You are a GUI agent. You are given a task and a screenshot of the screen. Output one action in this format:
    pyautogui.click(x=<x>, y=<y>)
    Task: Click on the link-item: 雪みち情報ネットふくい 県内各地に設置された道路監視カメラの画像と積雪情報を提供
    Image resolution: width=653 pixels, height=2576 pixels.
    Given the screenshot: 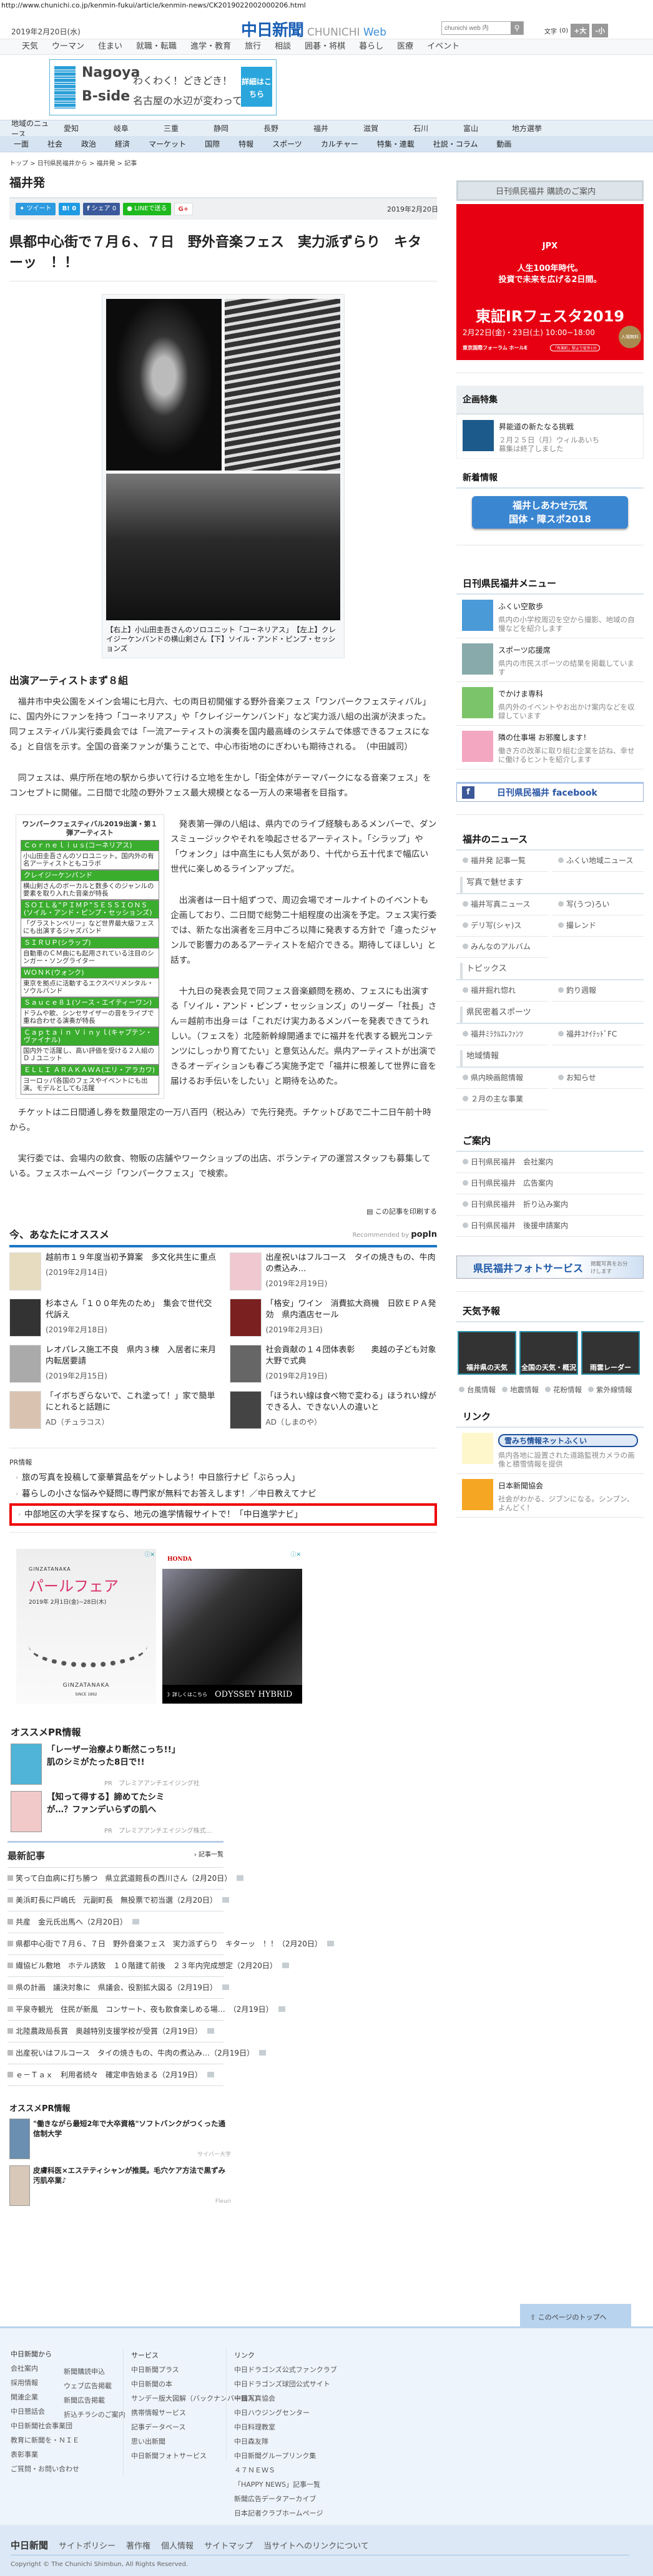 What is the action you would take?
    pyautogui.click(x=550, y=1451)
    